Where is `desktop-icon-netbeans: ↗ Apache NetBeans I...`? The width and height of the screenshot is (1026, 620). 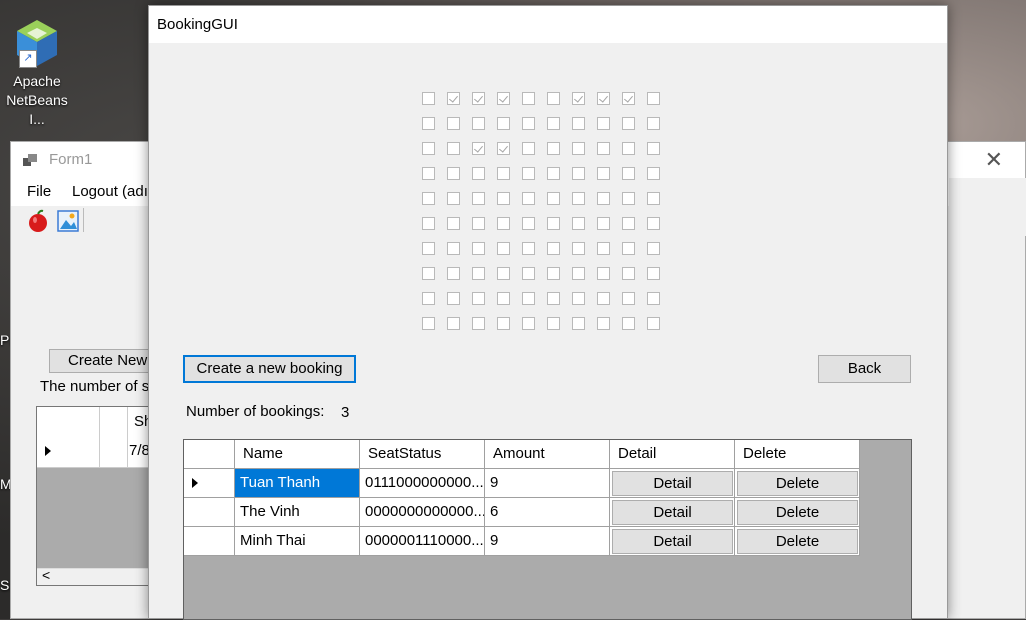 desktop-icon-netbeans: ↗ Apache NetBeans I... is located at coordinates (37, 73).